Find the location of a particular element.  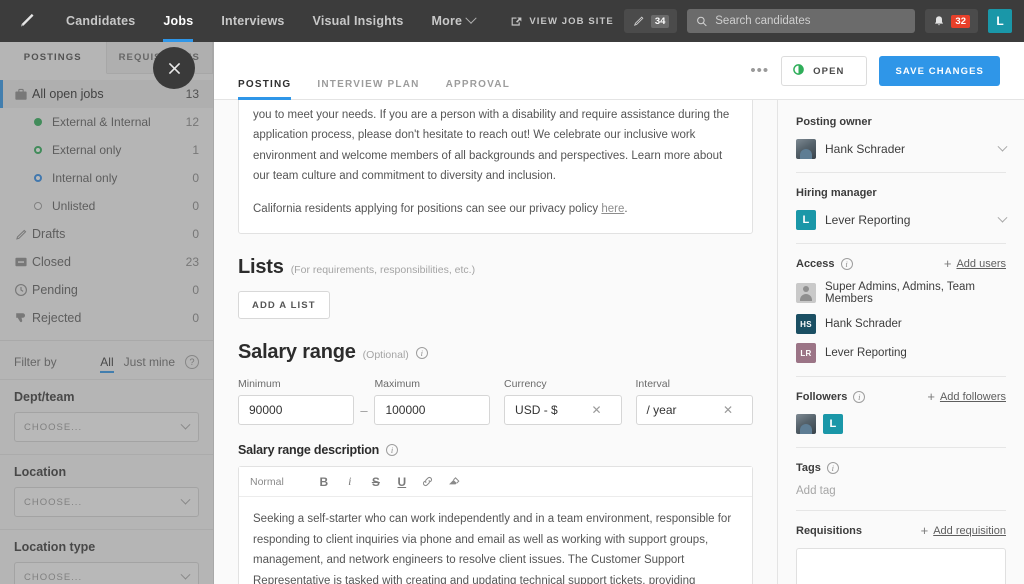

bold-button: B is located at coordinates (324, 482).